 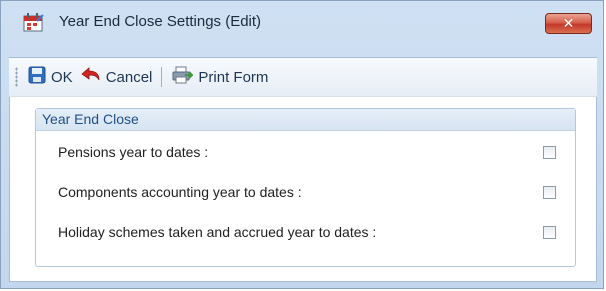 What do you see at coordinates (133, 152) in the screenshot?
I see `pensions-label: Pensions year to dates :` at bounding box center [133, 152].